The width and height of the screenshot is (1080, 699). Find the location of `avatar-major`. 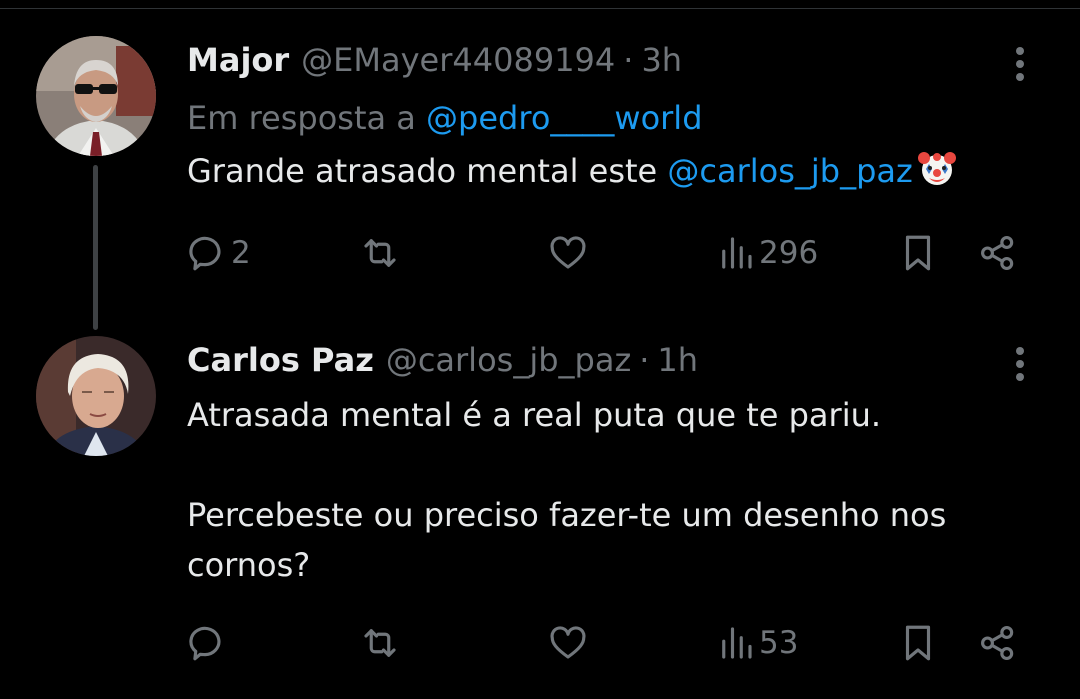

avatar-major is located at coordinates (96, 96).